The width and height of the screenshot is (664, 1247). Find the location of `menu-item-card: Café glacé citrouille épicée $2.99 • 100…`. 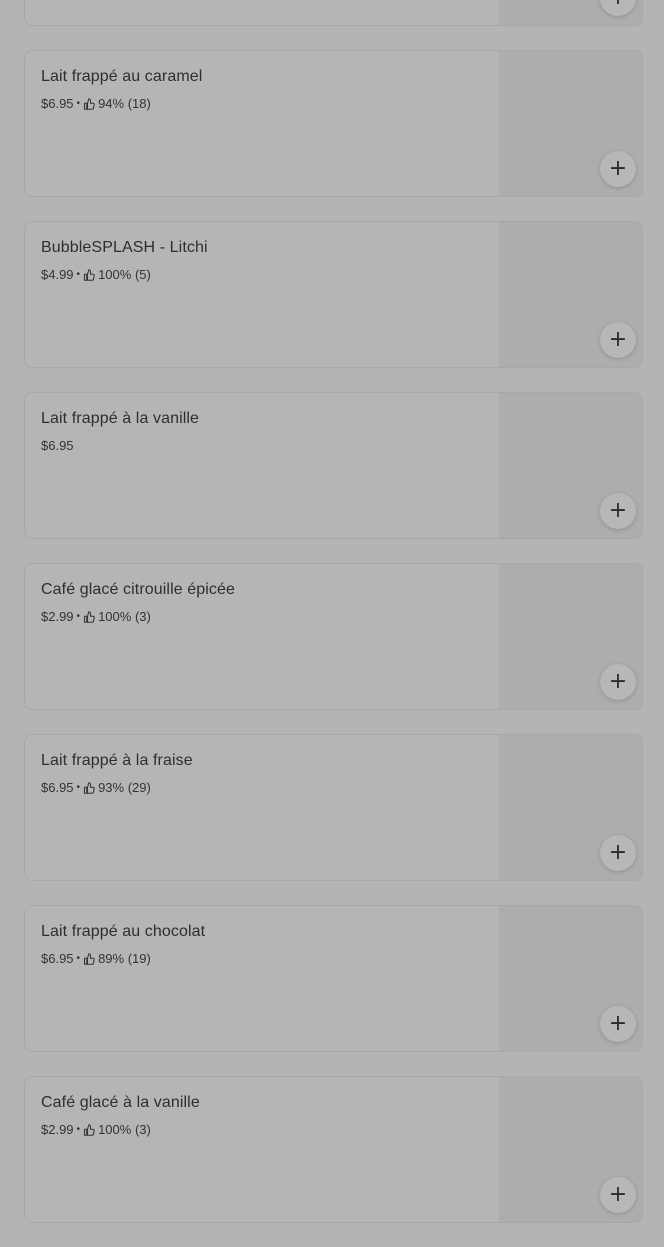

menu-item-card: Café glacé citrouille épicée $2.99 • 100… is located at coordinates (333, 636).